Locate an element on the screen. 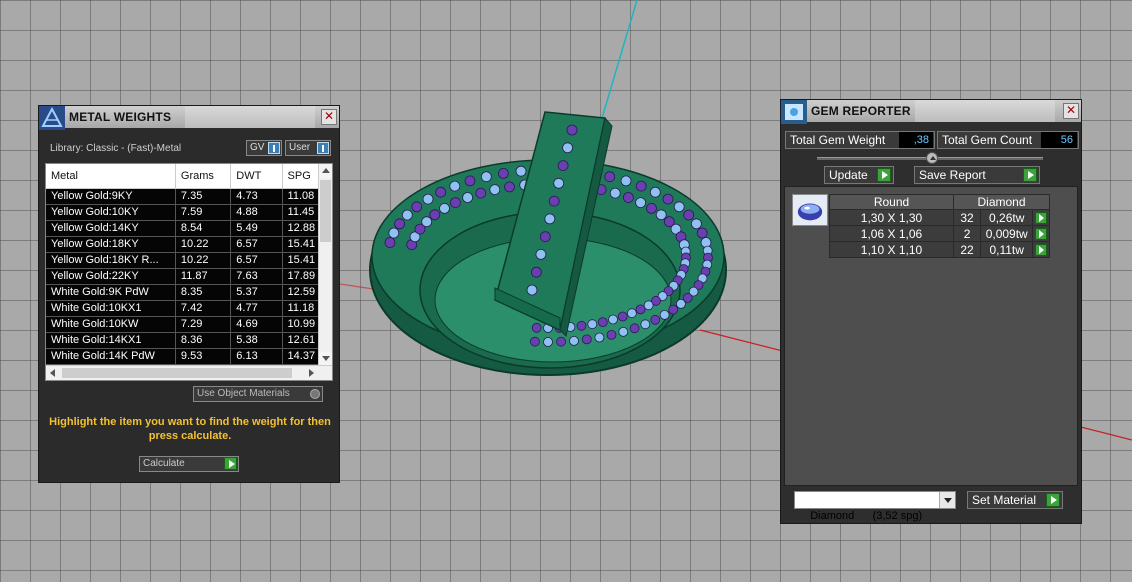 The image size is (1132, 582). scroll-right-icon is located at coordinates (311, 373).